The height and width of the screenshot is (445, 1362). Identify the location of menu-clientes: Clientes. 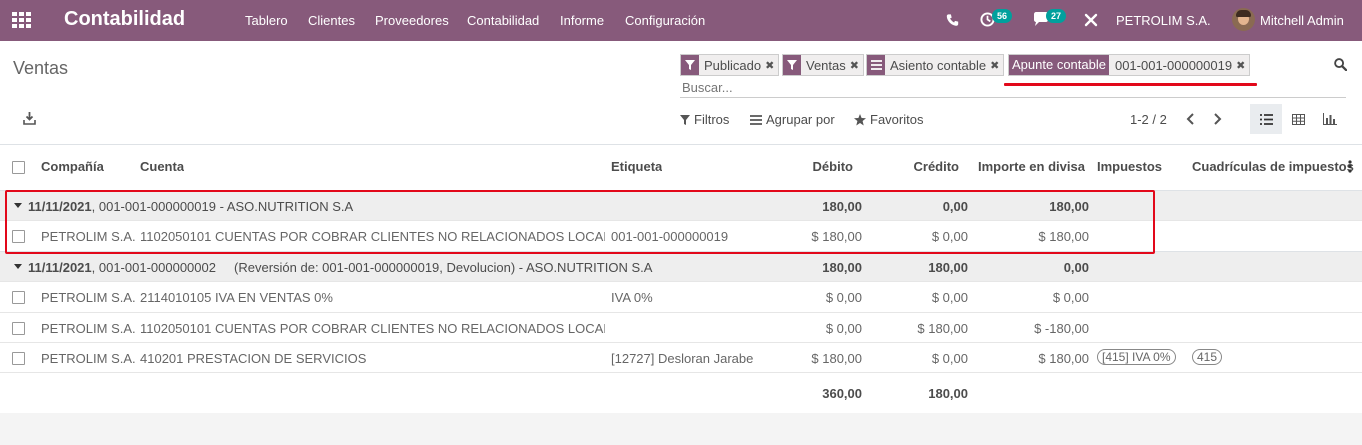
(331, 20).